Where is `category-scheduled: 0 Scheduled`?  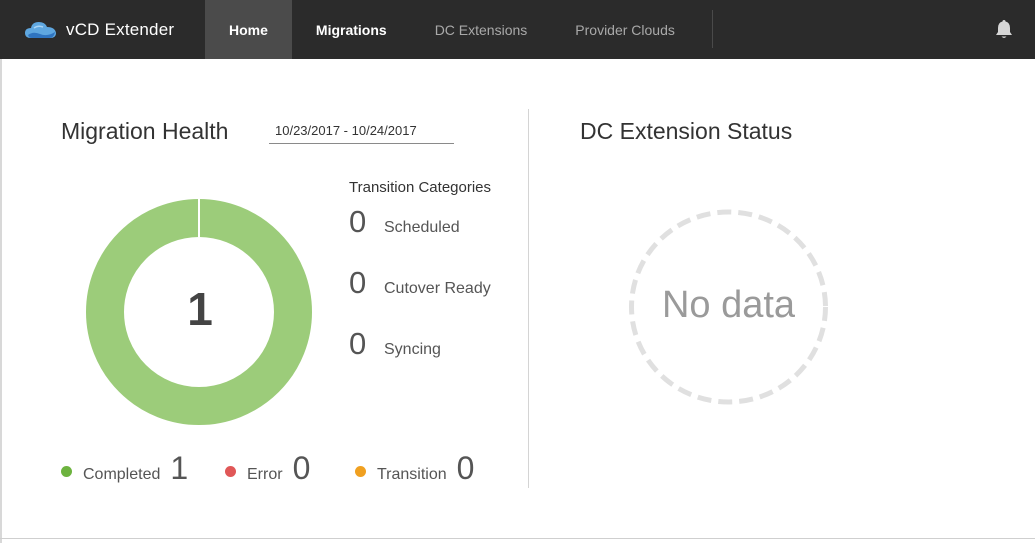 category-scheduled: 0 Scheduled is located at coordinates (404, 222).